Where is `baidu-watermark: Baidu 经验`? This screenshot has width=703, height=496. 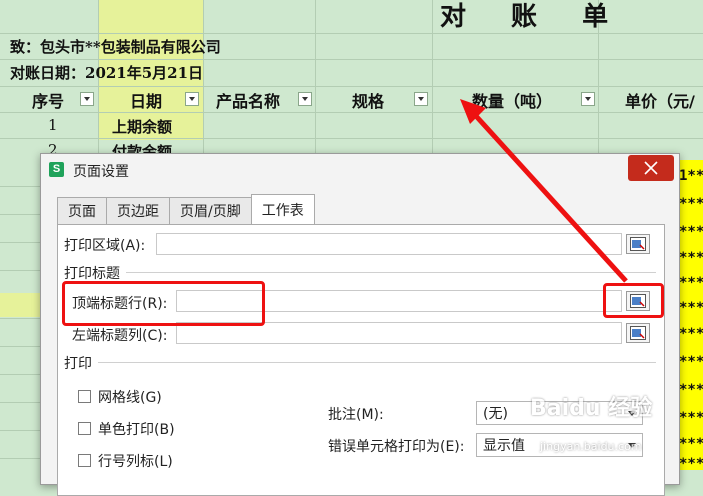 baidu-watermark: Baidu 经验 is located at coordinates (591, 408).